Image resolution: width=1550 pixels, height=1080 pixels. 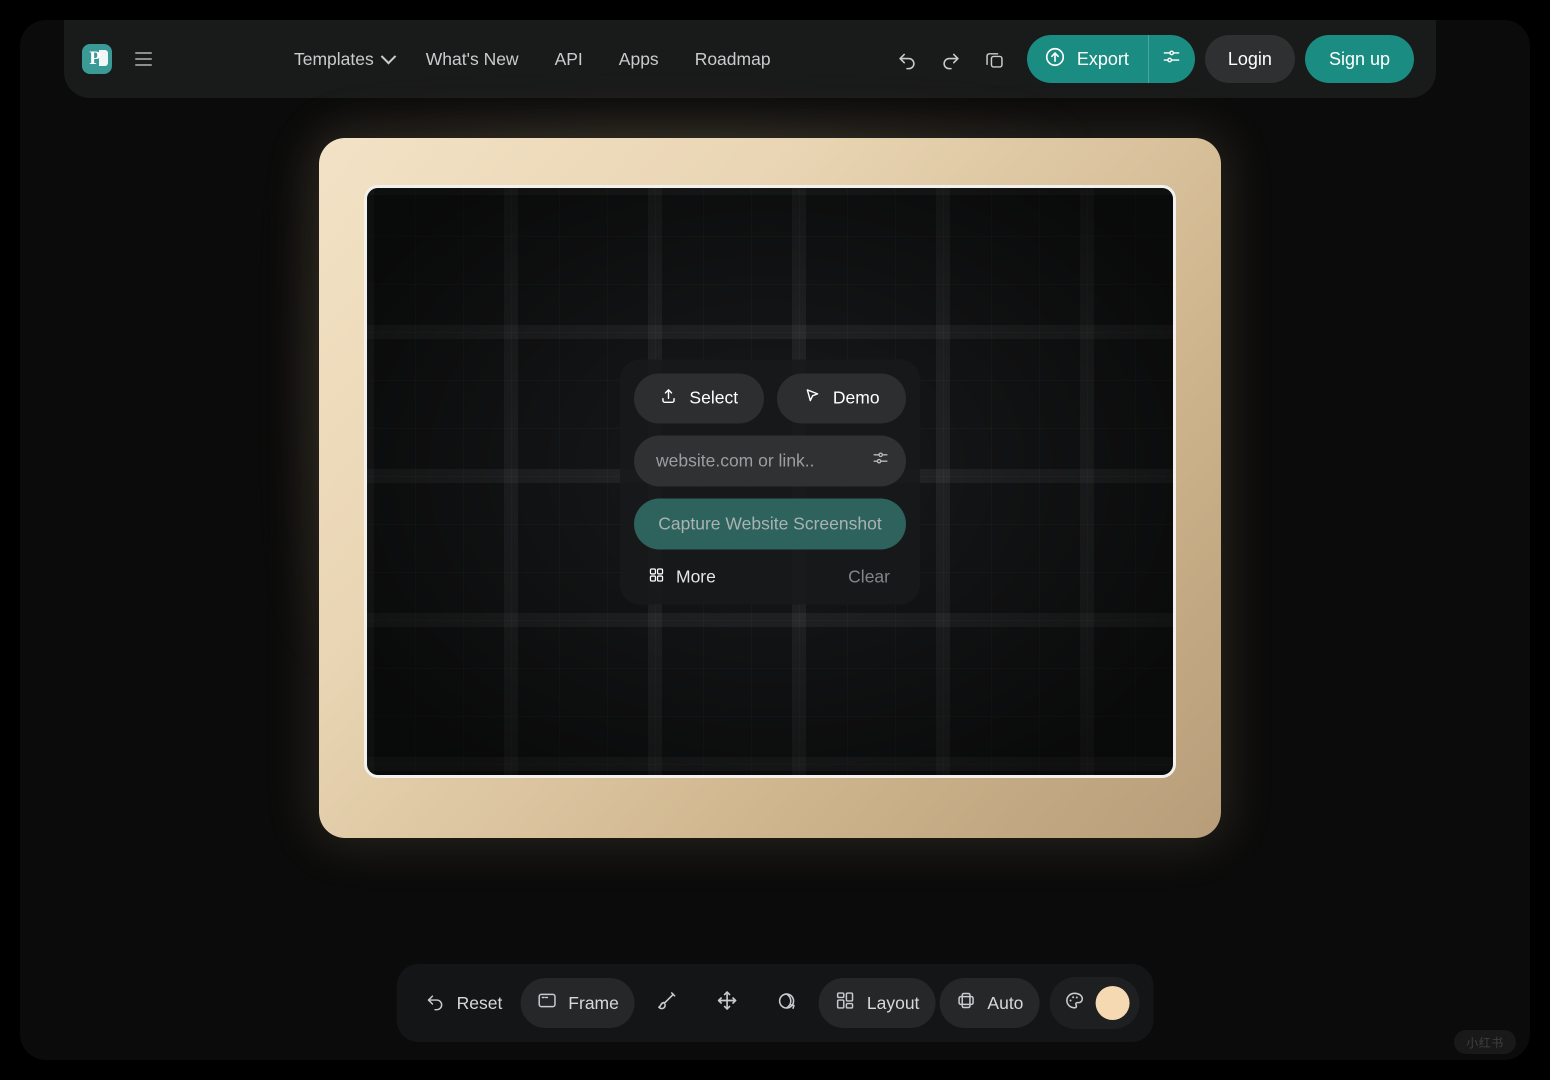 I want to click on nav-link-label: Apps, so click(x=638, y=58).